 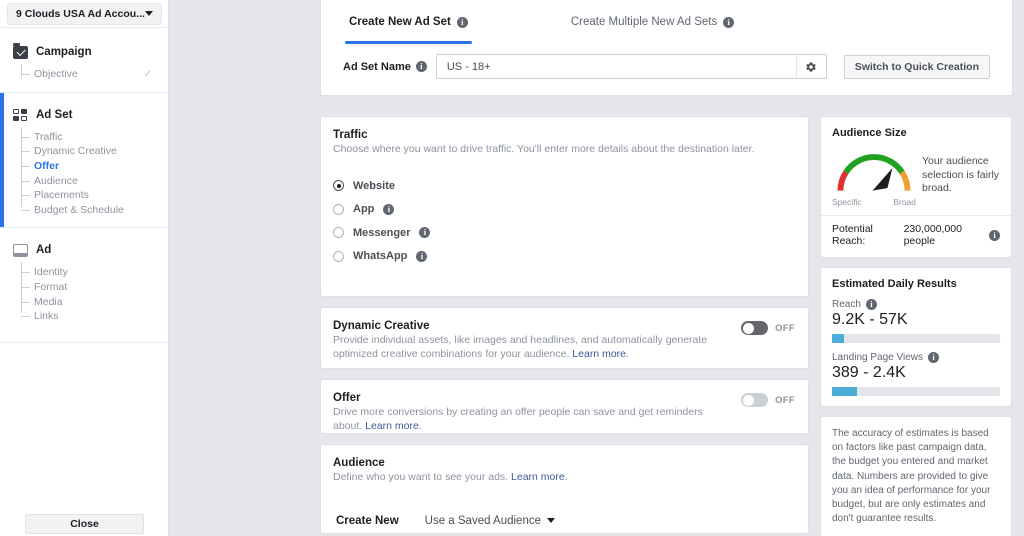 I want to click on nav-head-campaign: Campaign, so click(x=84, y=52).